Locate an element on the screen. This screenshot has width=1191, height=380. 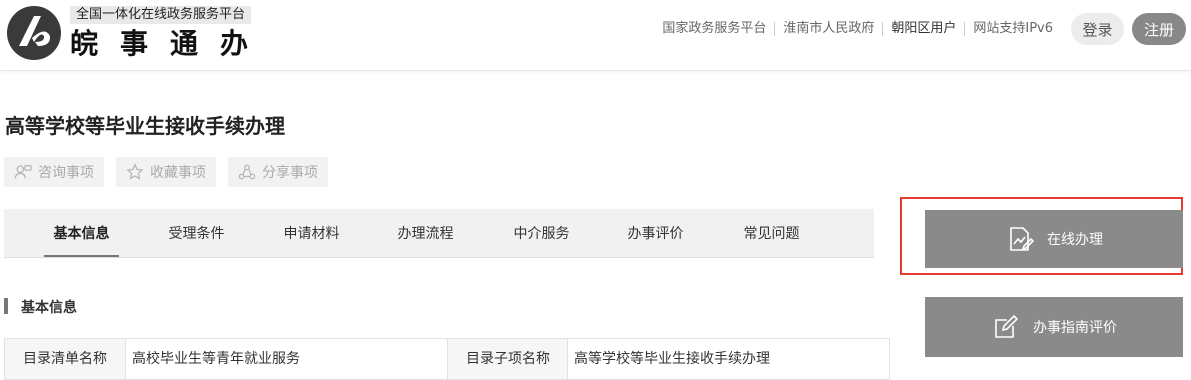
value-subitem-name: 高等学校等毕业生接收手续办理 is located at coordinates (720, 359).